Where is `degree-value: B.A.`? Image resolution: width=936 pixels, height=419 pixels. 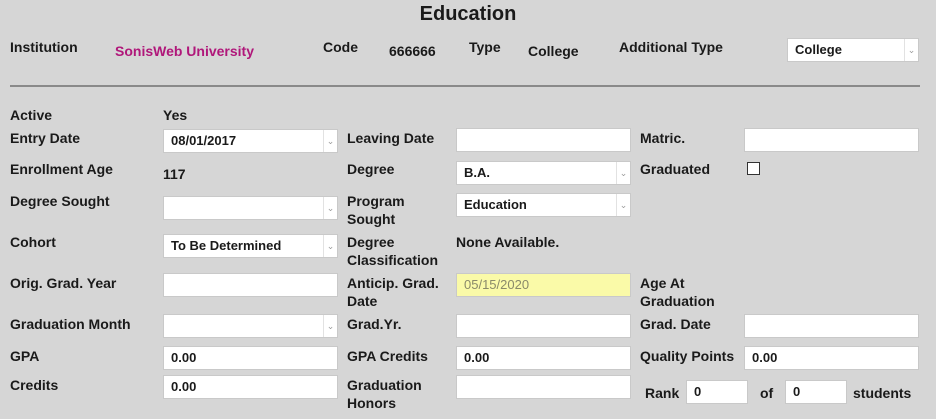 degree-value: B.A. is located at coordinates (477, 172).